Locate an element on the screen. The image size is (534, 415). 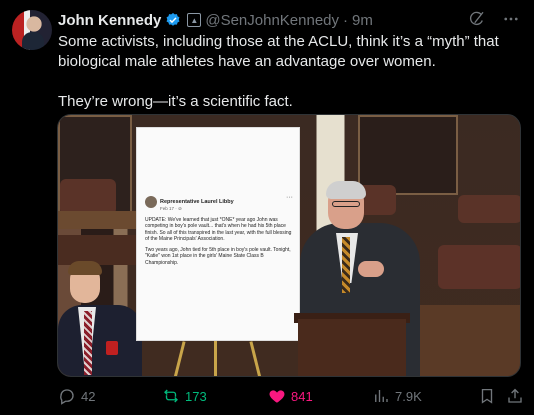
easel-leg is located at coordinates (215, 358).